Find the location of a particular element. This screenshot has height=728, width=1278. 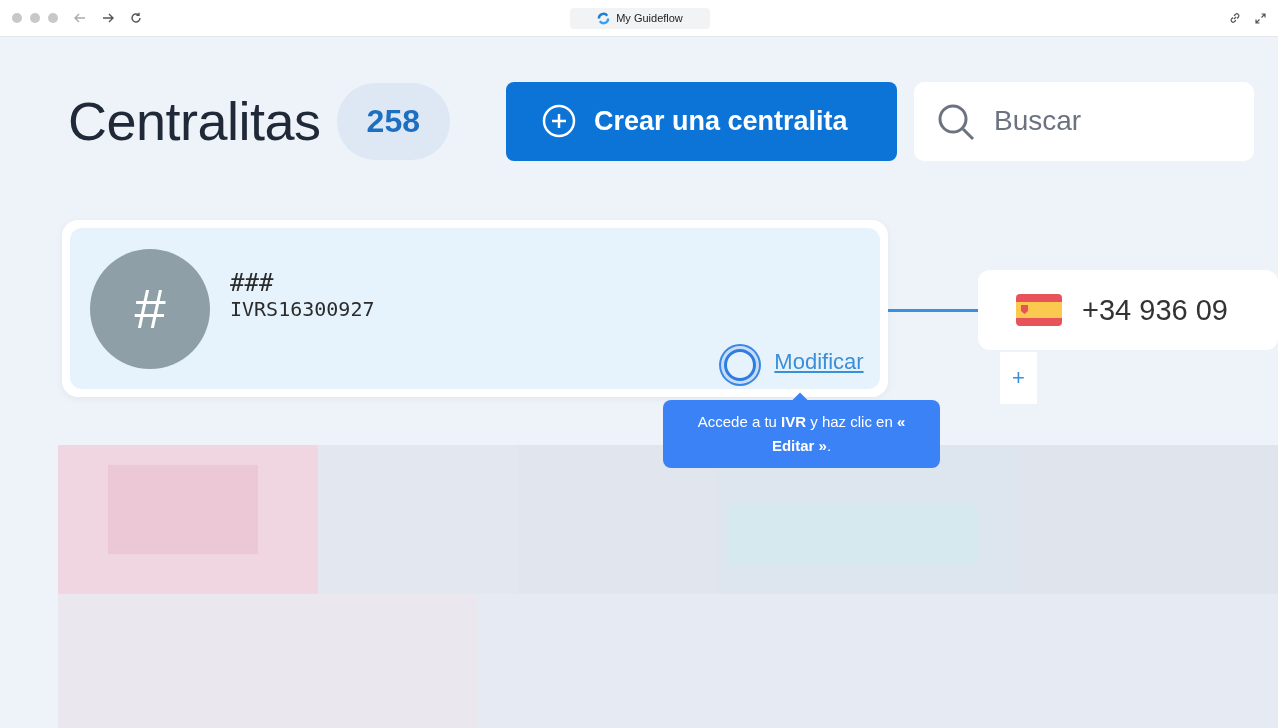

search-field: Buscar is located at coordinates (1084, 121).